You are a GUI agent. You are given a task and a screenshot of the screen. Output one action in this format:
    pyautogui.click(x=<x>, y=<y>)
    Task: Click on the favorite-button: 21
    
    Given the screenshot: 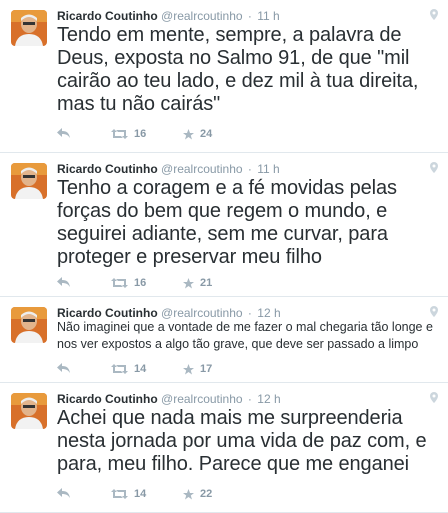 What is the action you would take?
    pyautogui.click(x=197, y=283)
    